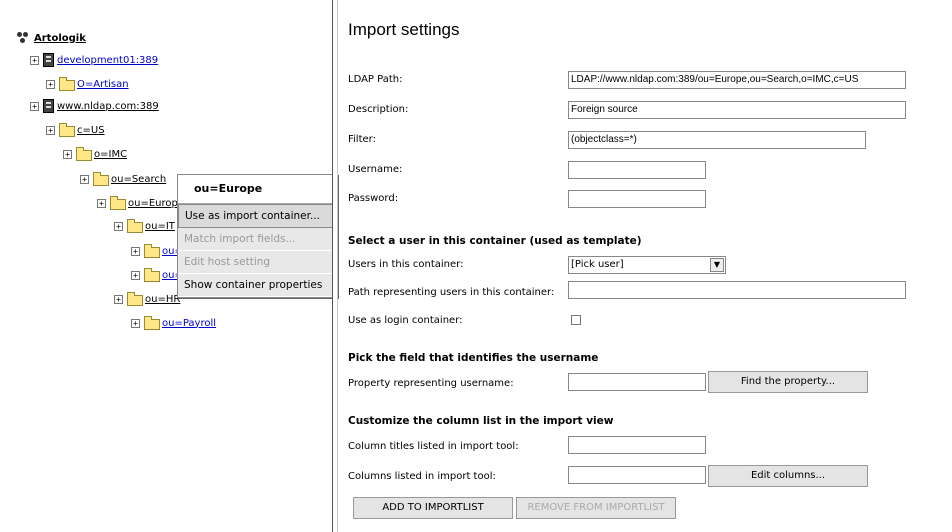 The height and width of the screenshot is (532, 952). I want to click on description-label: Description:, so click(378, 109).